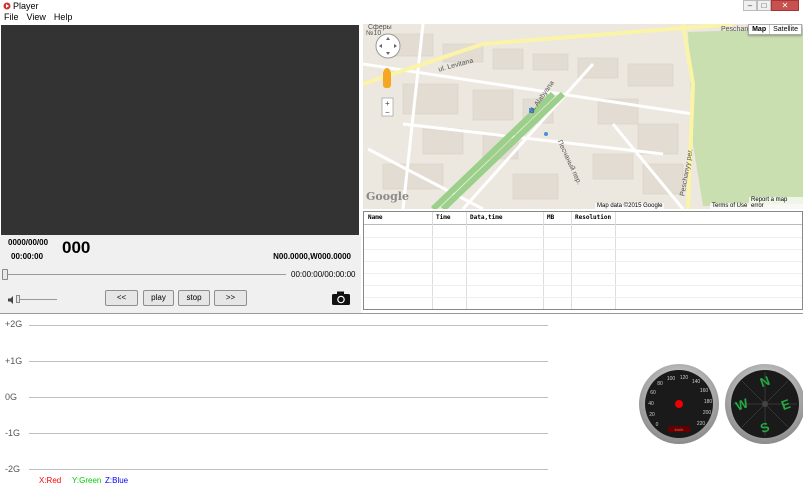  I want to click on column-header-mb: MB, so click(548, 218).